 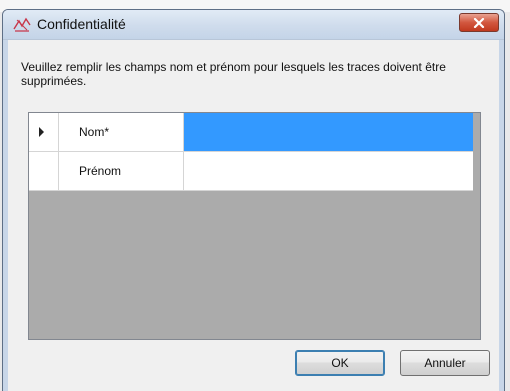 I want to click on close-icon, so click(x=479, y=22).